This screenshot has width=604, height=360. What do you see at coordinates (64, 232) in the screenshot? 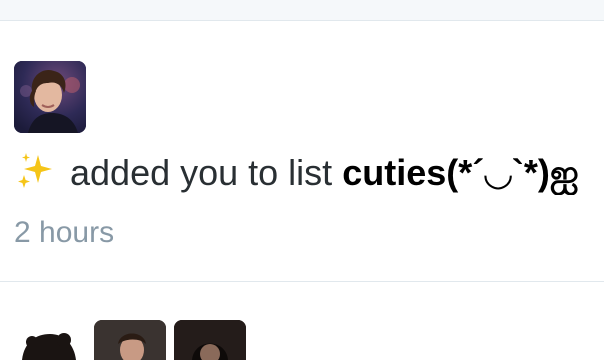
I see `timestamp: 2 hours` at bounding box center [64, 232].